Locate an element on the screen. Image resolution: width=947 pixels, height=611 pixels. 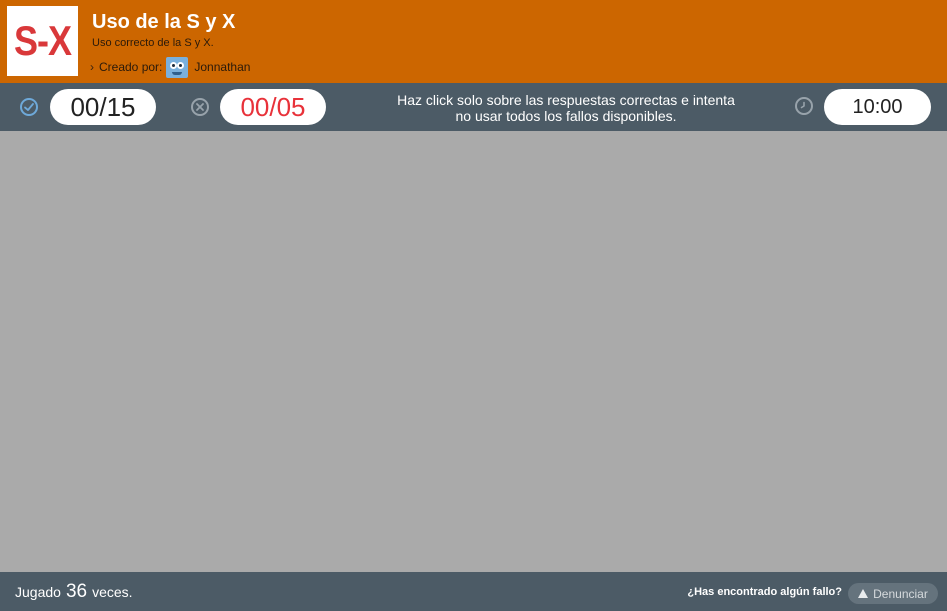
creator-name-link: Jonnathan is located at coordinates (222, 67).